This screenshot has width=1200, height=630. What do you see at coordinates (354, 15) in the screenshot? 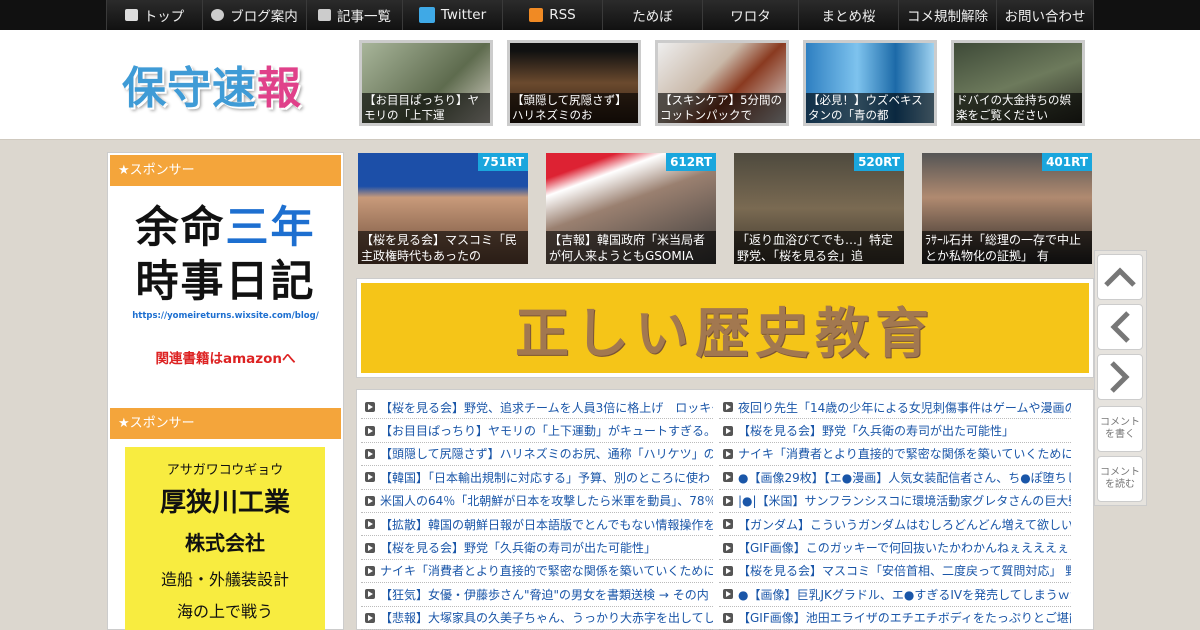
I see `nav-article-list: 記事一覧` at bounding box center [354, 15].